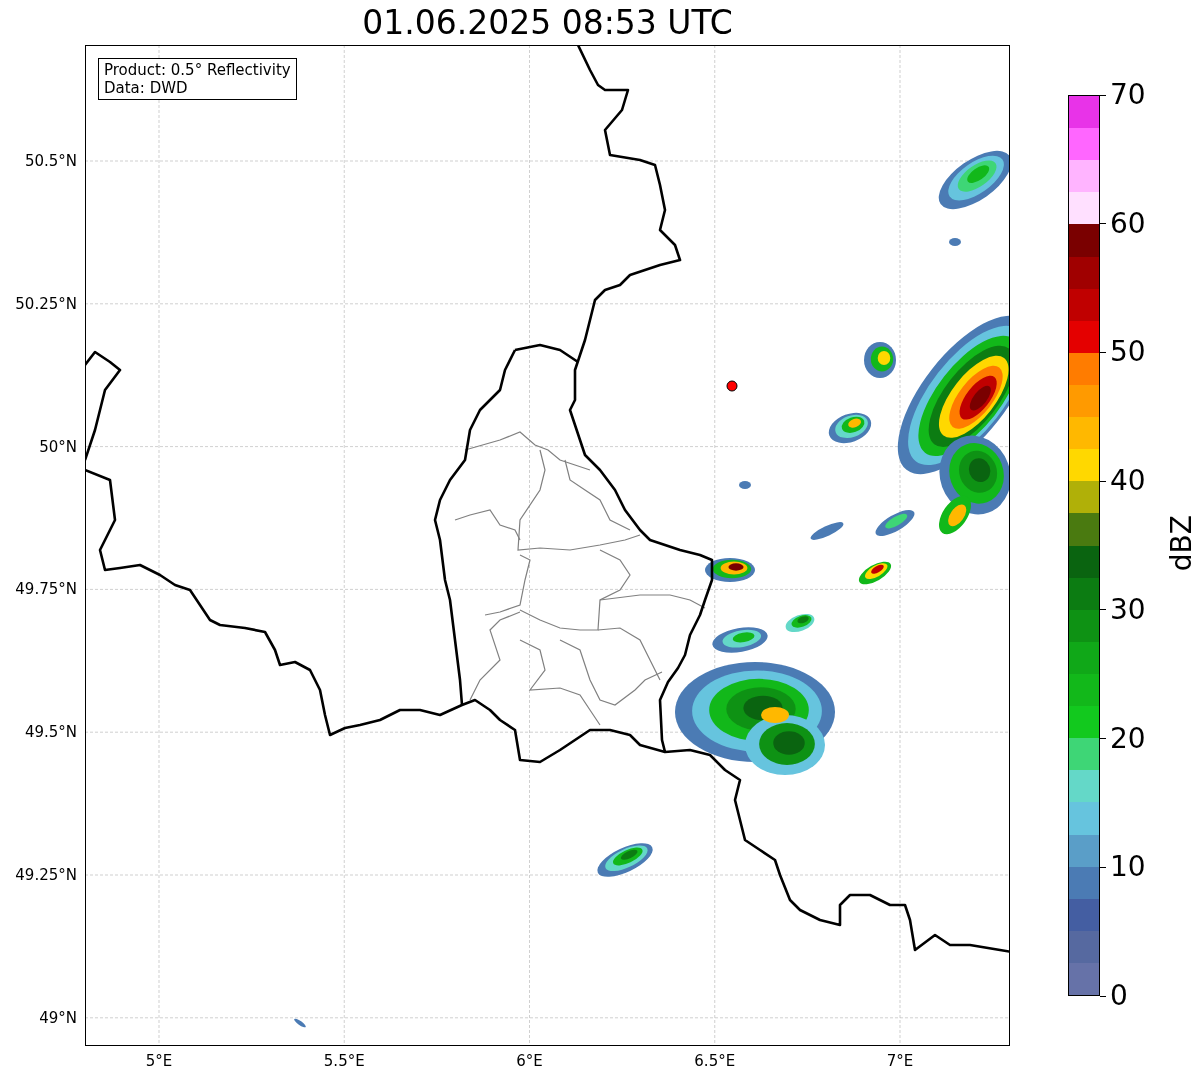 The image size is (1202, 1081). What do you see at coordinates (1128, 223) in the screenshot?
I see `colorbar-tick-label: 60` at bounding box center [1128, 223].